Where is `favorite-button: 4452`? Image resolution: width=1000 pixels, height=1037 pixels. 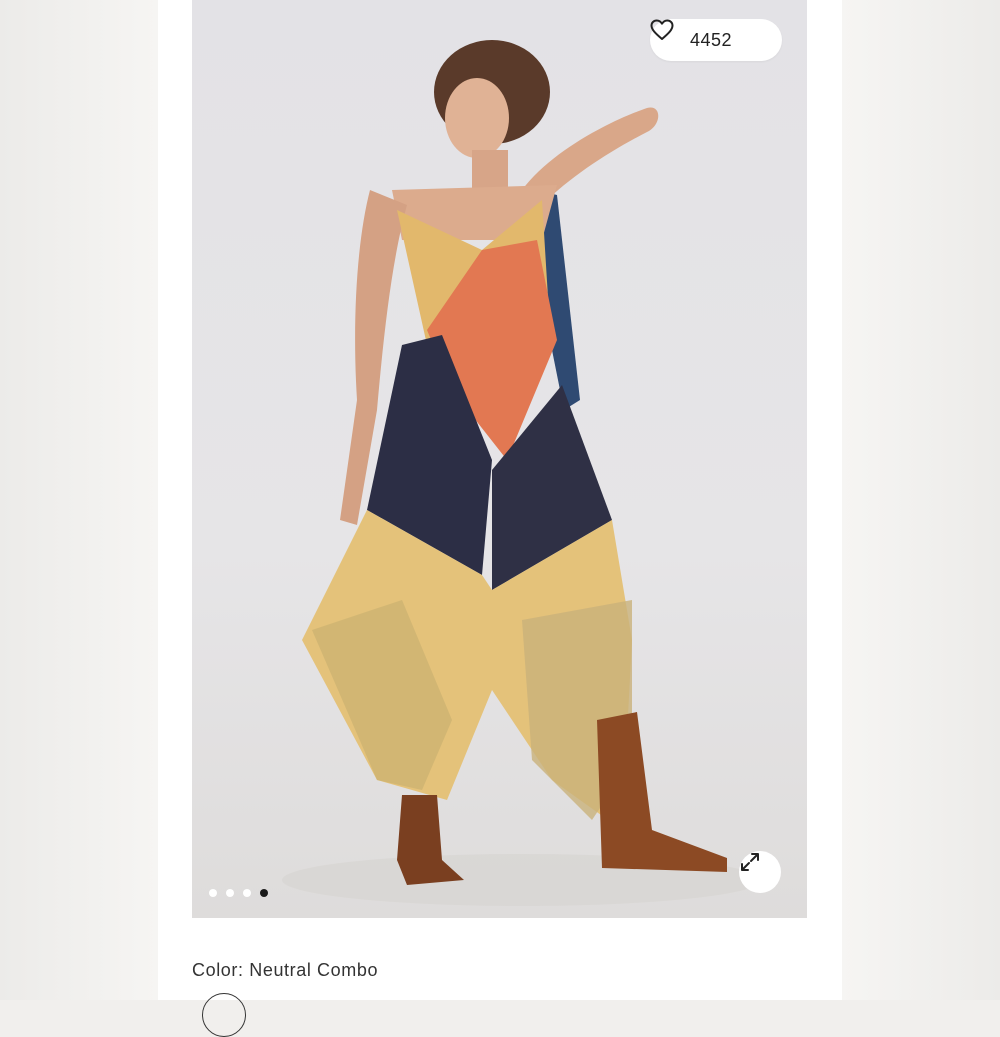 favorite-button: 4452 is located at coordinates (716, 40).